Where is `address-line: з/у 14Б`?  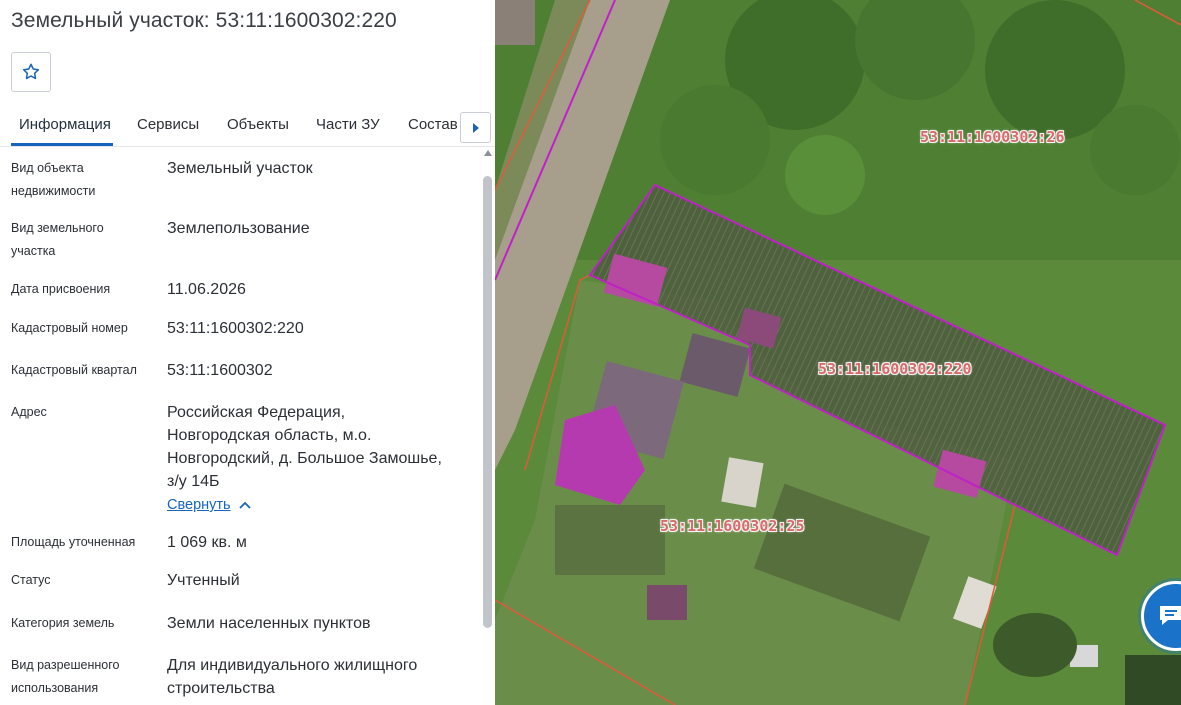
address-line: з/у 14Б is located at coordinates (193, 481).